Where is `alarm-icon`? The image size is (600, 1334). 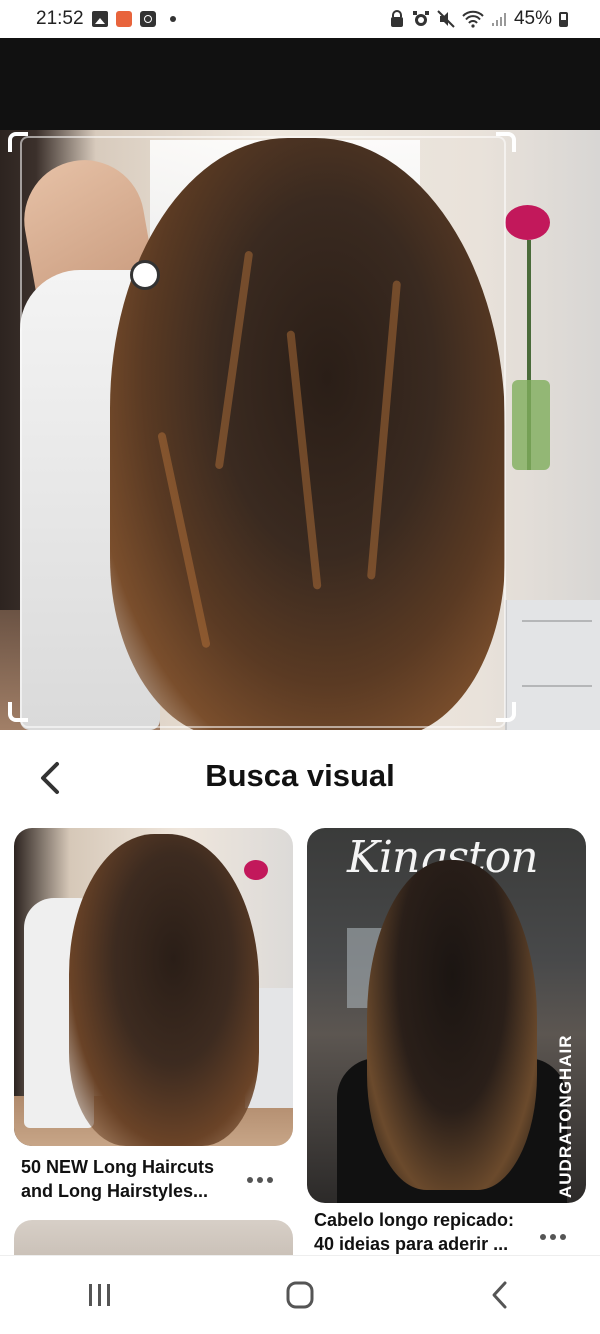 alarm-icon is located at coordinates (420, 18).